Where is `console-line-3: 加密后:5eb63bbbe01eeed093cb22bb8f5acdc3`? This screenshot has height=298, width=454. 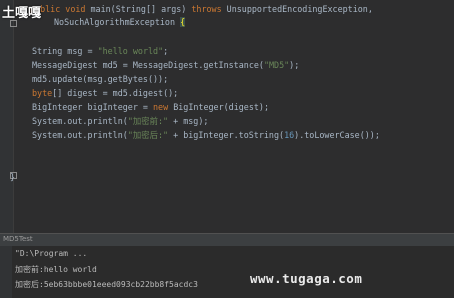
console-line-3: 加密后:5eb63bbbe01eeed093cb22bb8f5acdc3 is located at coordinates (106, 284).